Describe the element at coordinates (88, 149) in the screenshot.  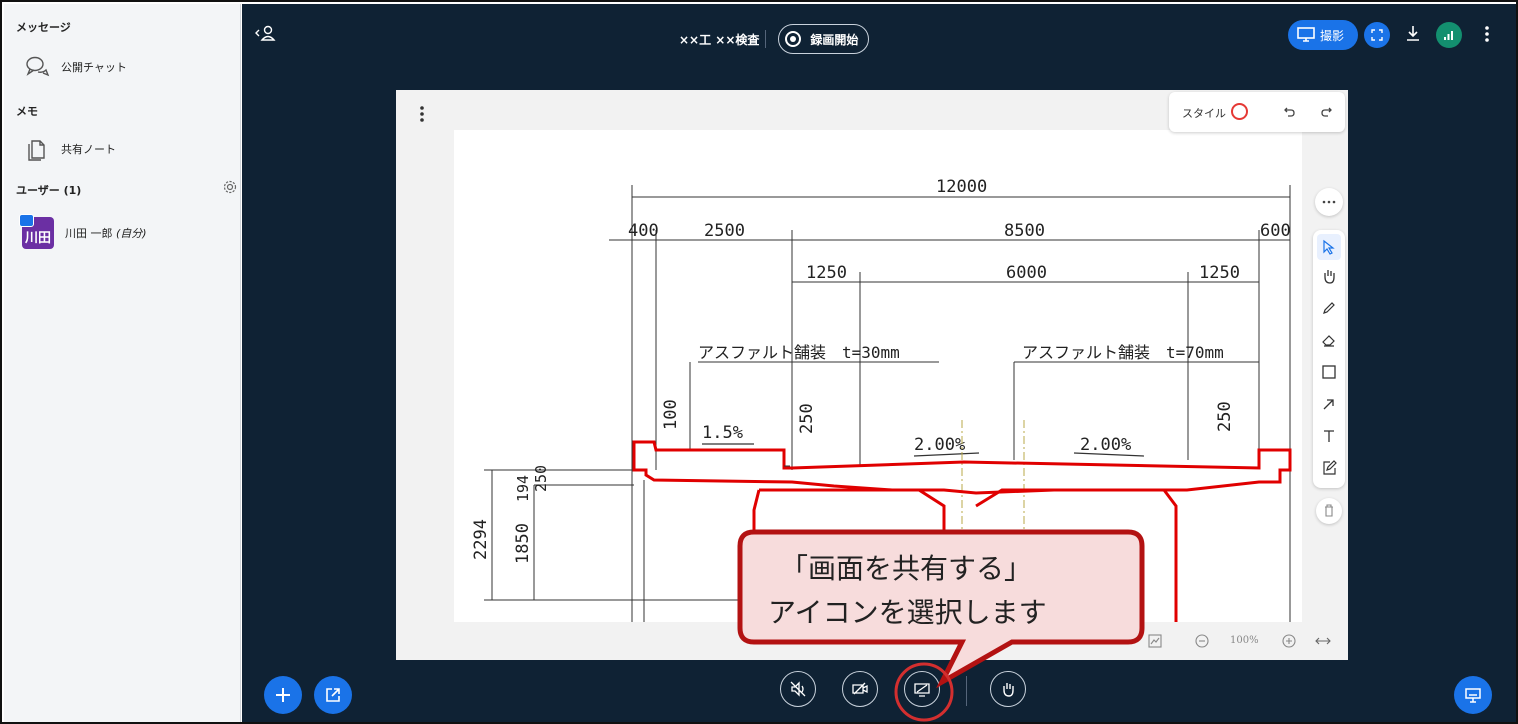
I see `sidebar-item-label: 共有ノート` at that location.